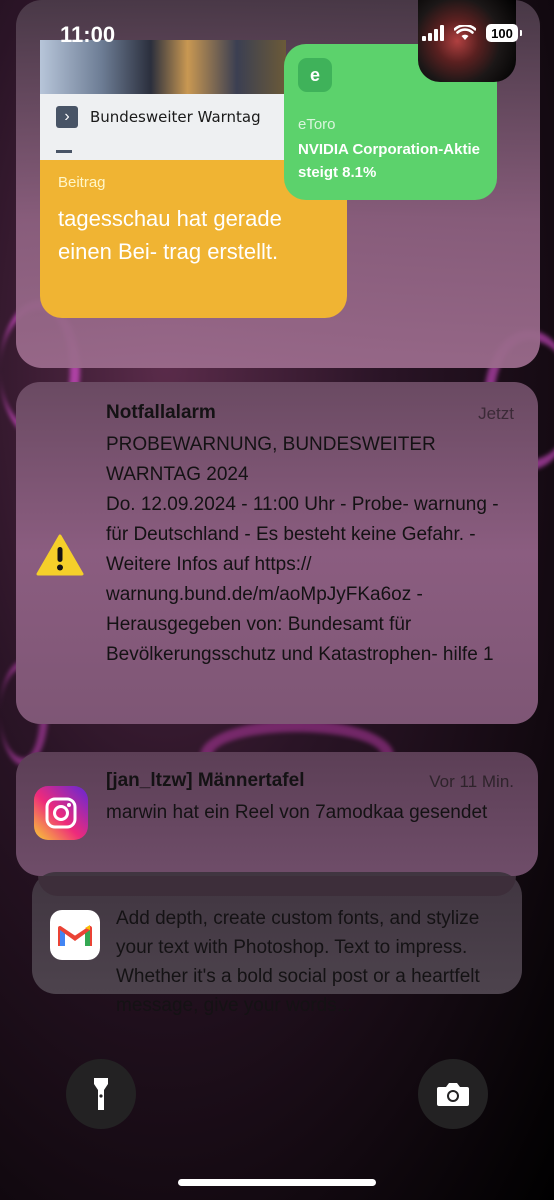 This screenshot has width=554, height=1200. I want to click on home-indicator, so click(277, 1182).